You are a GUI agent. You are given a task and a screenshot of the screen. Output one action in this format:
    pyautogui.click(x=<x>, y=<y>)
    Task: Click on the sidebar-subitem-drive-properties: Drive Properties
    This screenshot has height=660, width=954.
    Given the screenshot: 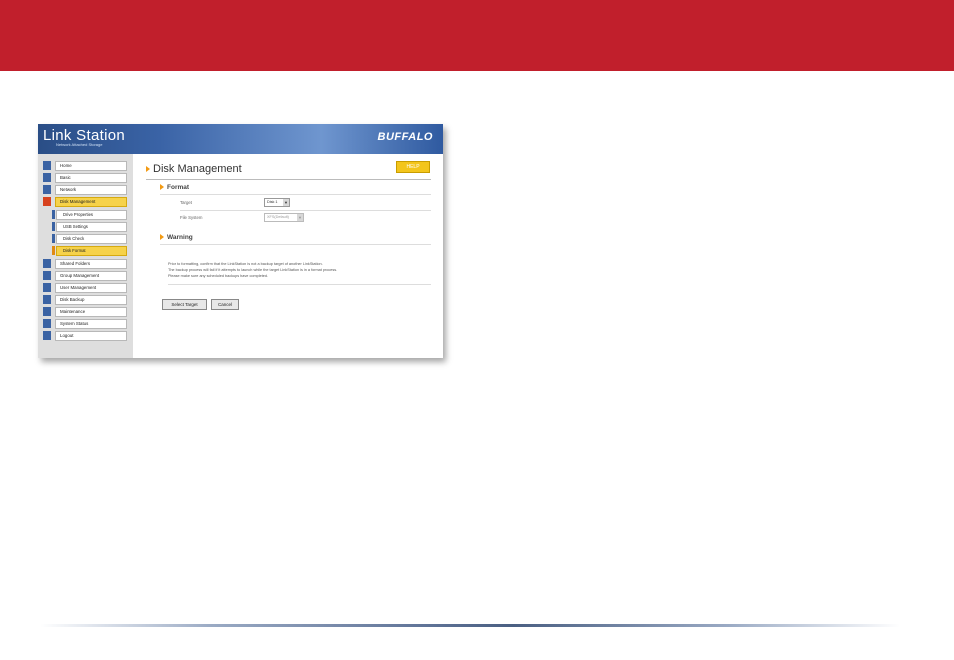 What is the action you would take?
    pyautogui.click(x=89, y=214)
    